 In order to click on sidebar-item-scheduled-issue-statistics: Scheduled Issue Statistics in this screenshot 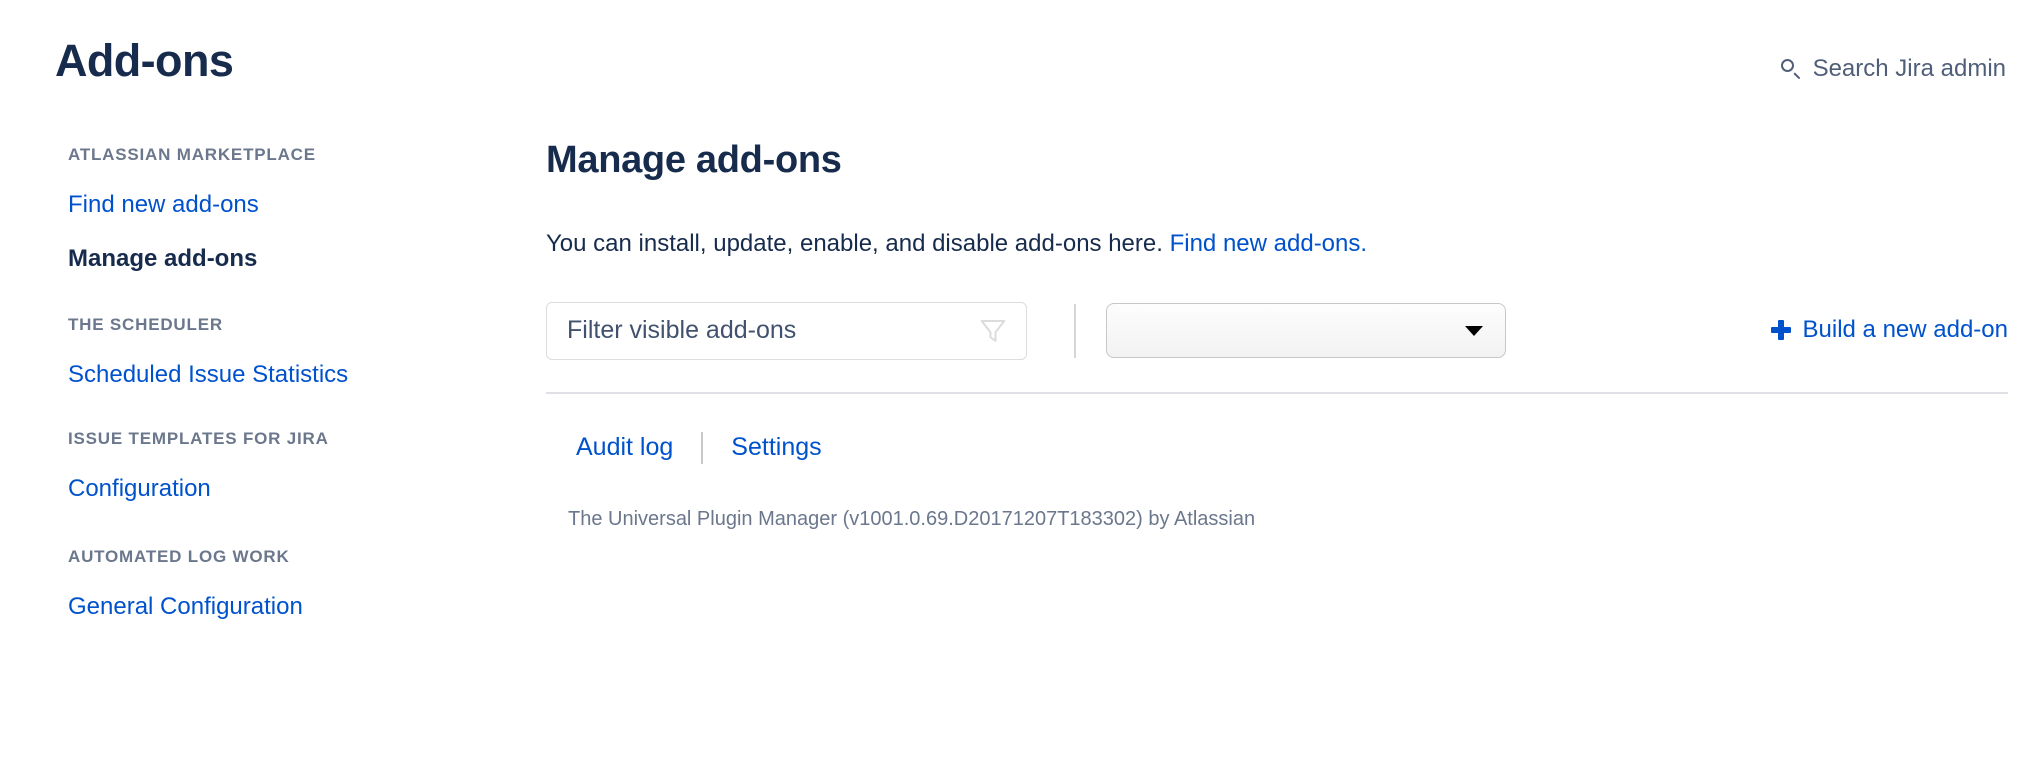, I will do `click(250, 375)`.